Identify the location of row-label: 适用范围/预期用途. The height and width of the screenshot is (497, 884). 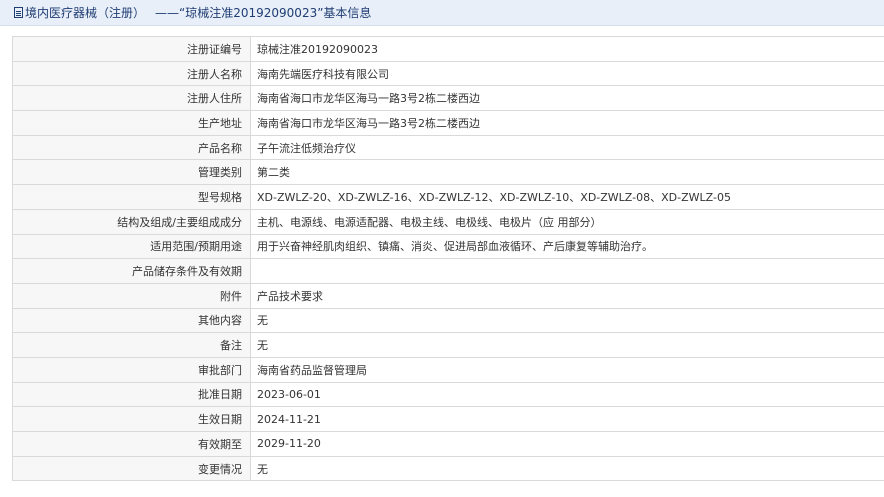
(131, 246).